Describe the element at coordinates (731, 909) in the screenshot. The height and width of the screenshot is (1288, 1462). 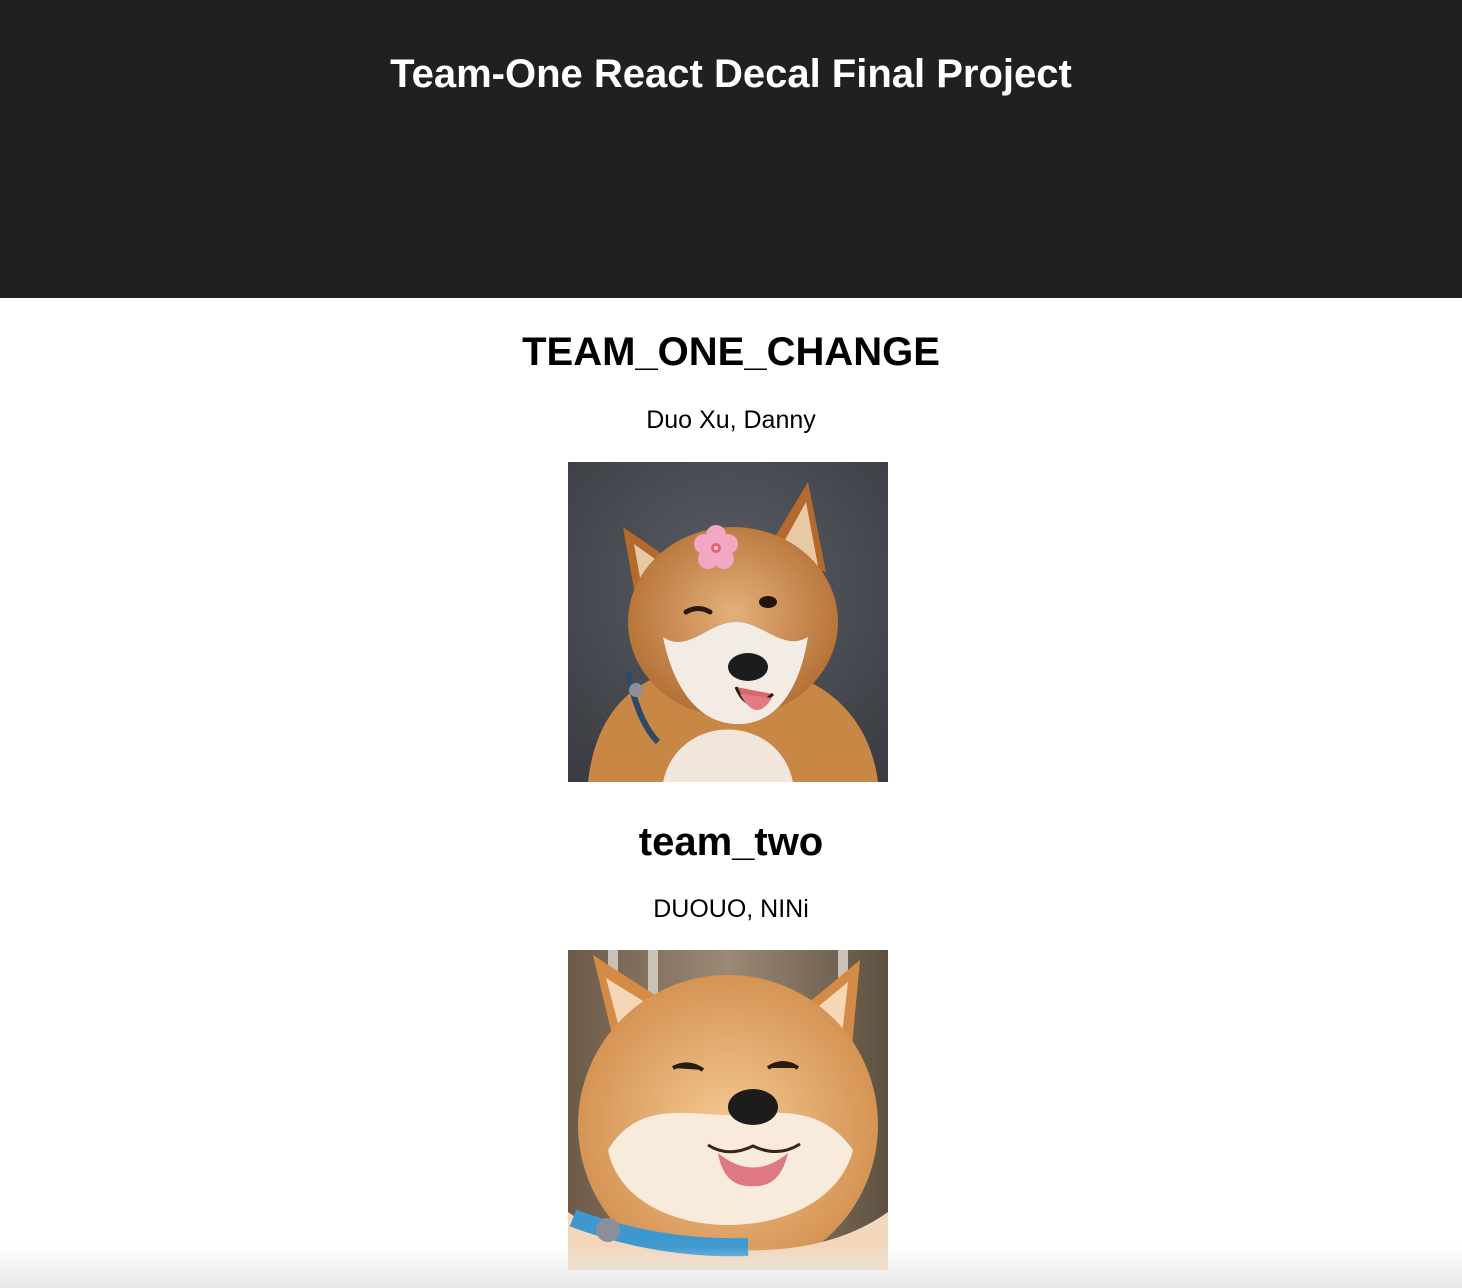
I see `team-members: DUOUO, NINi` at that location.